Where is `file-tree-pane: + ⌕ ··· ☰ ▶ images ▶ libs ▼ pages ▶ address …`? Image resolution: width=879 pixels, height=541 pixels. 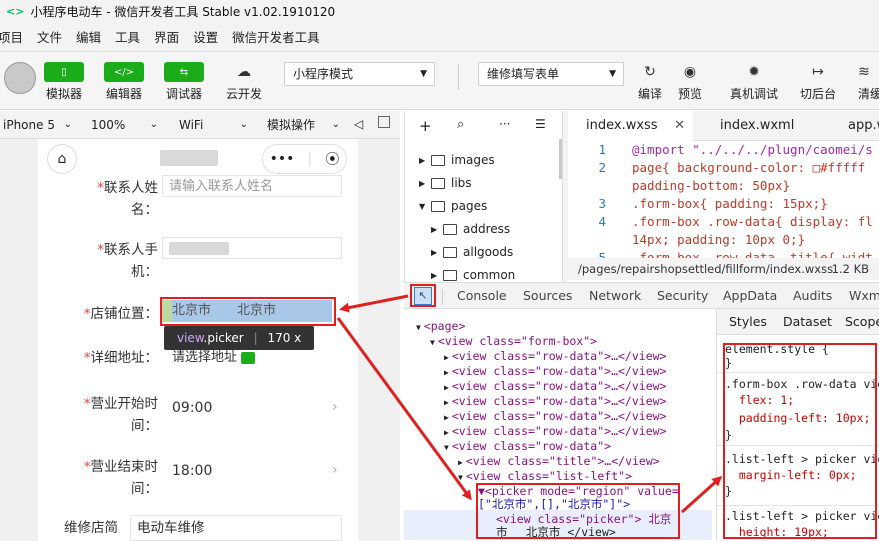 file-tree-pane: + ⌕ ··· ☰ ▶ images ▶ libs ▼ pages ▶ address … is located at coordinates (483, 197).